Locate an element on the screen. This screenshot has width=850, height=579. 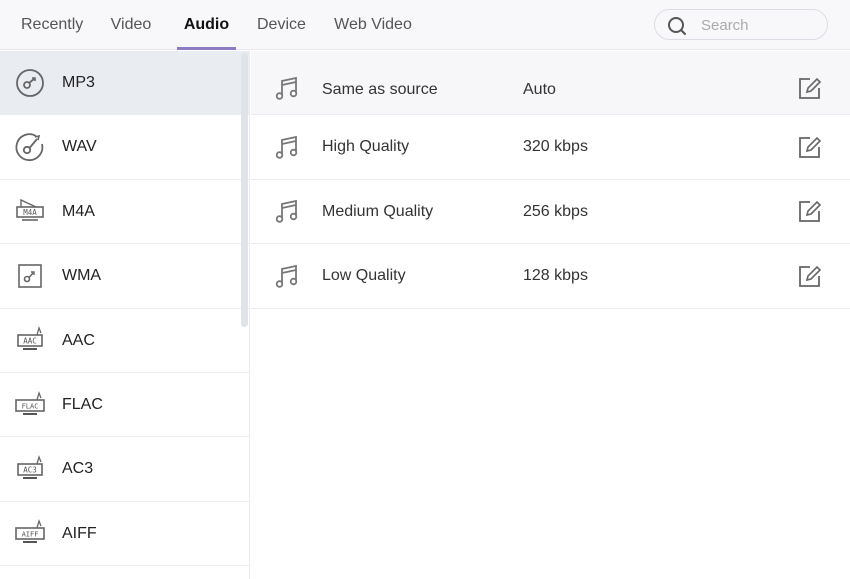
m4a-badge-icon: M4A is located at coordinates (30, 210).